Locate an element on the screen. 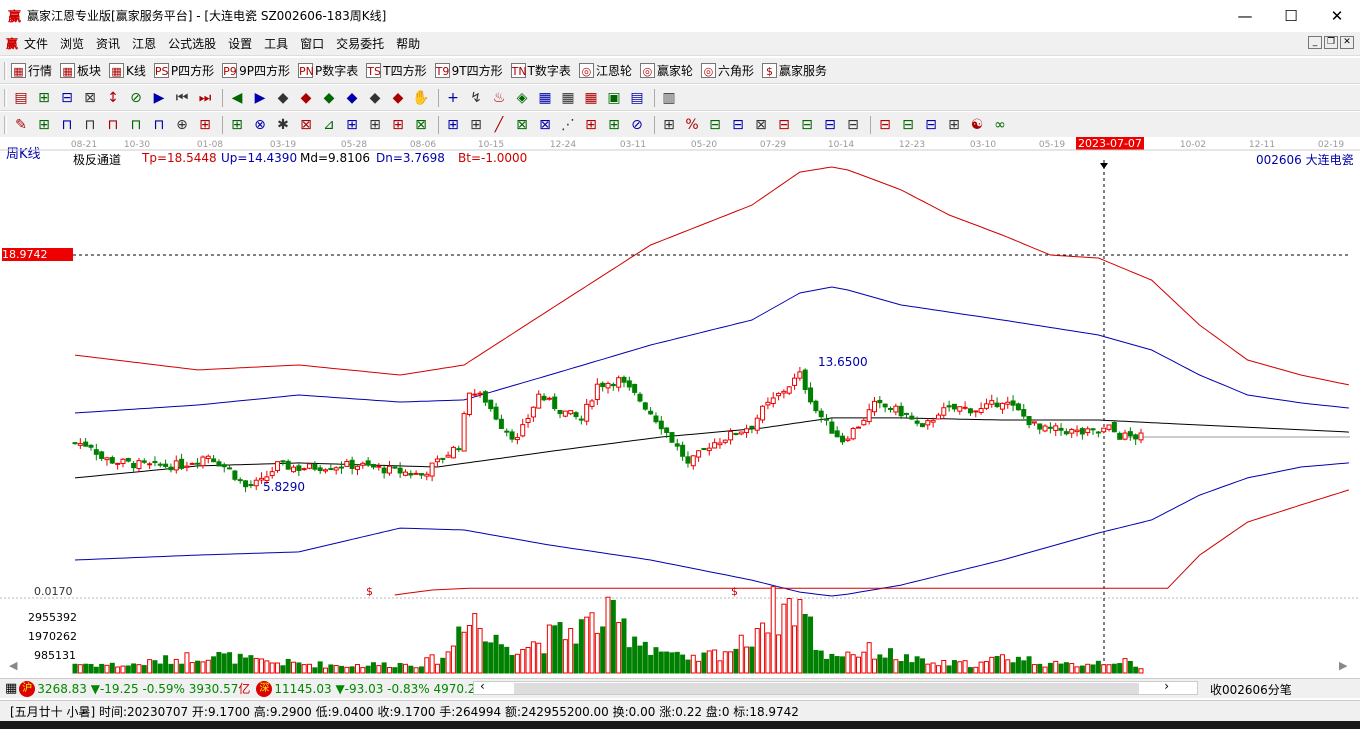  mdi-minimize-button: _ is located at coordinates (1315, 42).